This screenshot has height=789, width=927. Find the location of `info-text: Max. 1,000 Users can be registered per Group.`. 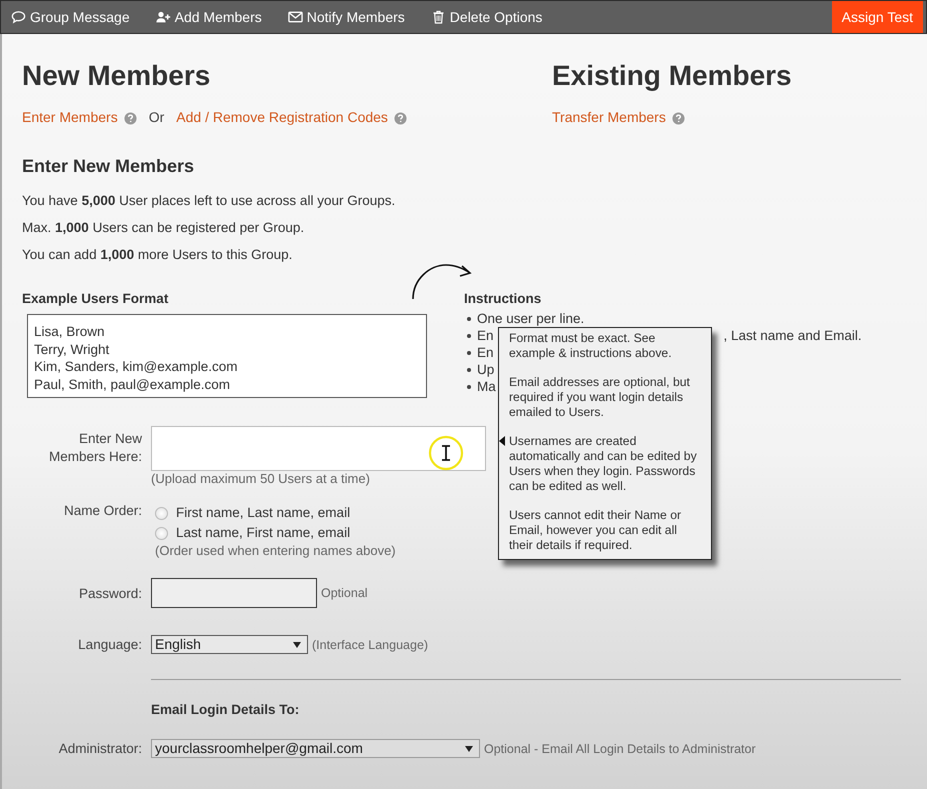

info-text: Max. 1,000 Users can be registered per Group. is located at coordinates (164, 228).